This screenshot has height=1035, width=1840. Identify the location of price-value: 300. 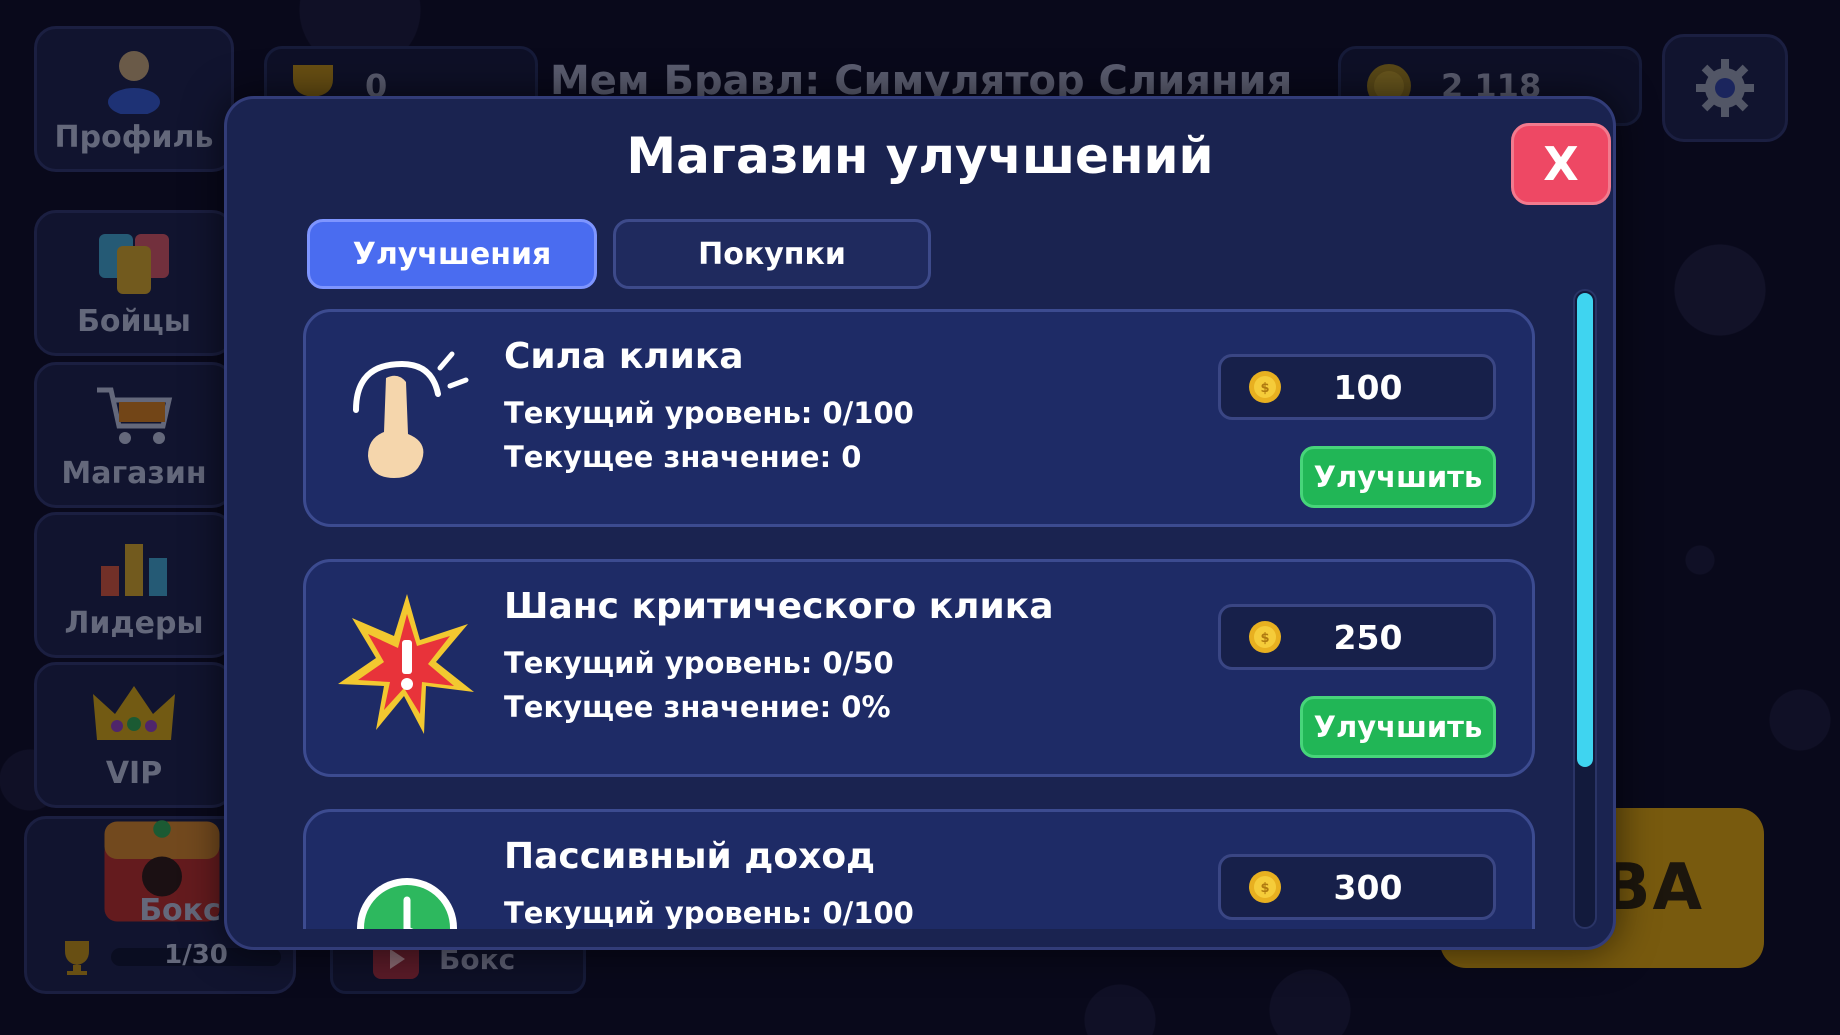
(1368, 887).